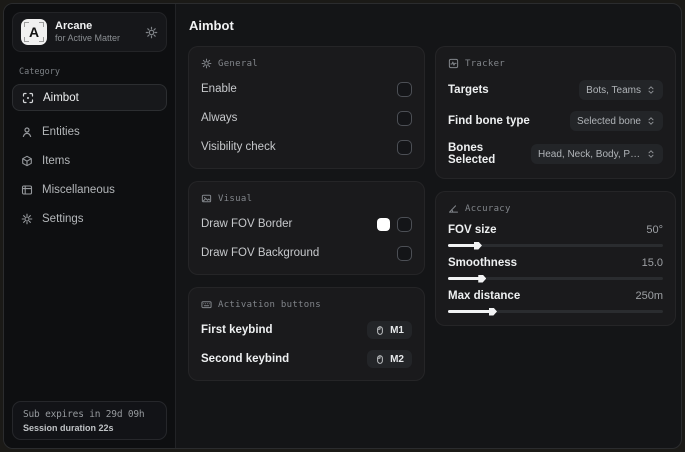 This screenshot has height=452, width=685. What do you see at coordinates (237, 330) in the screenshot?
I see `setting-label: First keybind` at bounding box center [237, 330].